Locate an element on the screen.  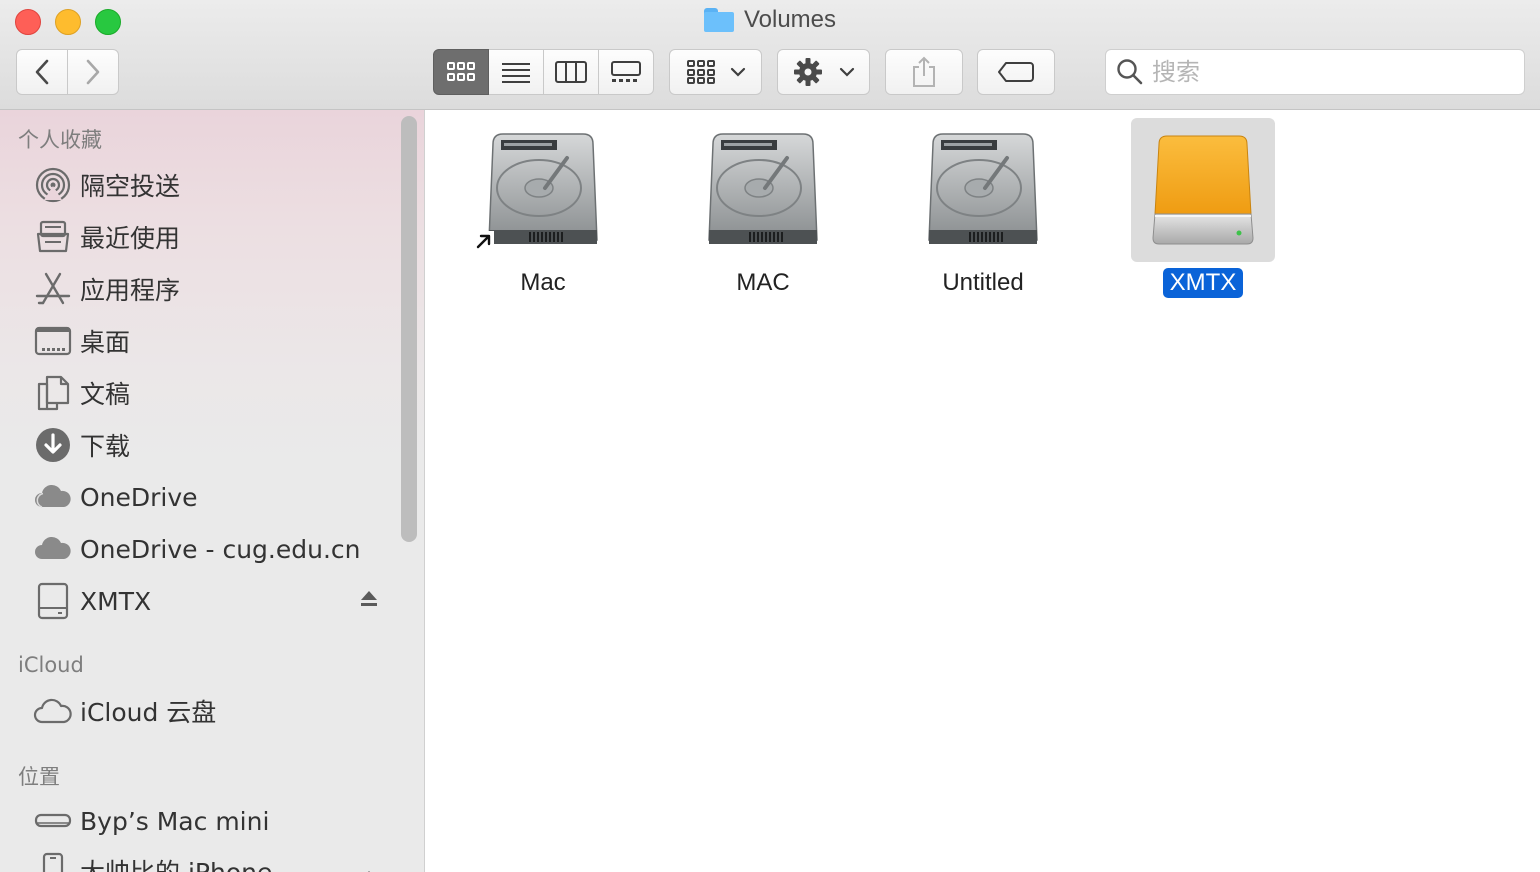
icon-view-button is located at coordinates (461, 72).